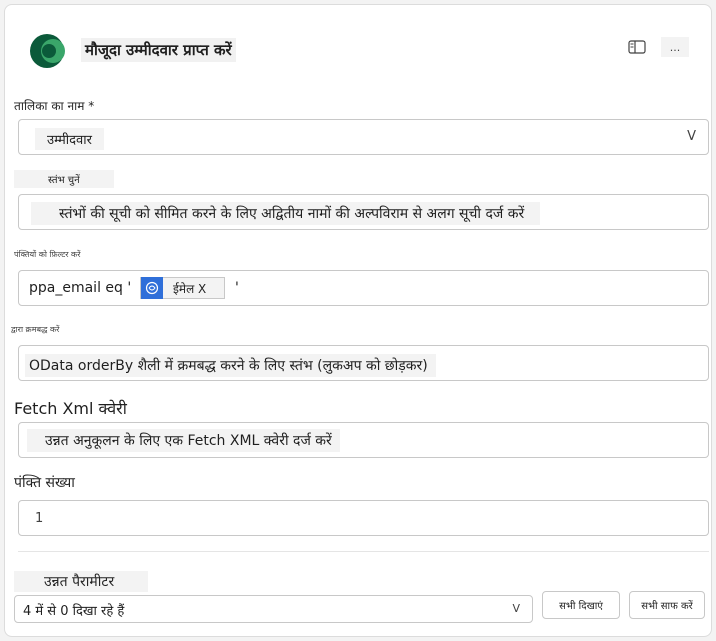 This screenshot has height=641, width=716. I want to click on show-all-button: सभी दिखाएं, so click(581, 605).